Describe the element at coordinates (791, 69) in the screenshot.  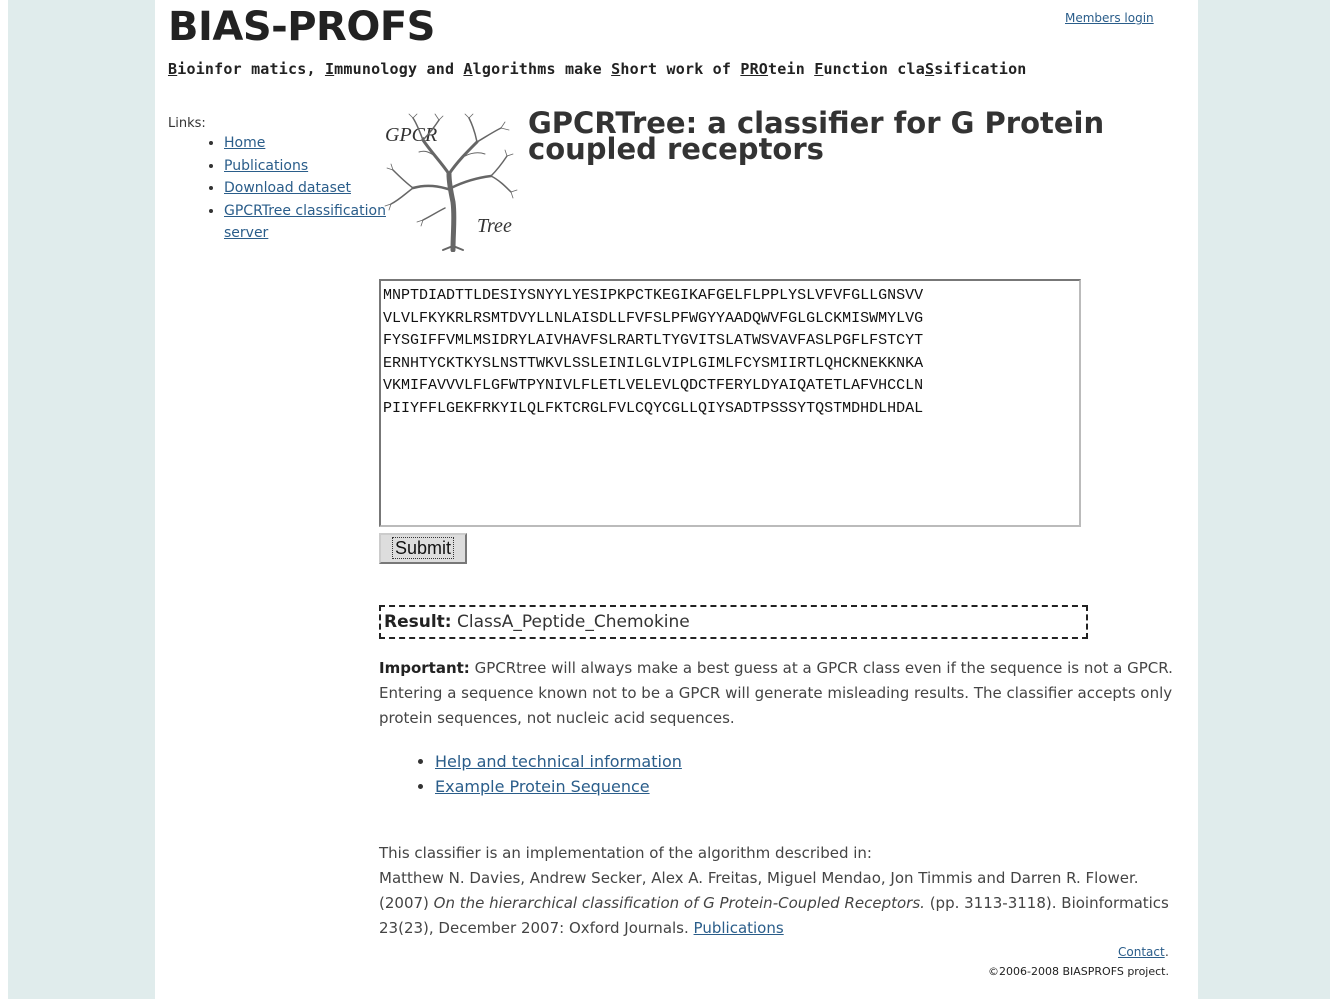
I see `tagline-part: tein` at that location.